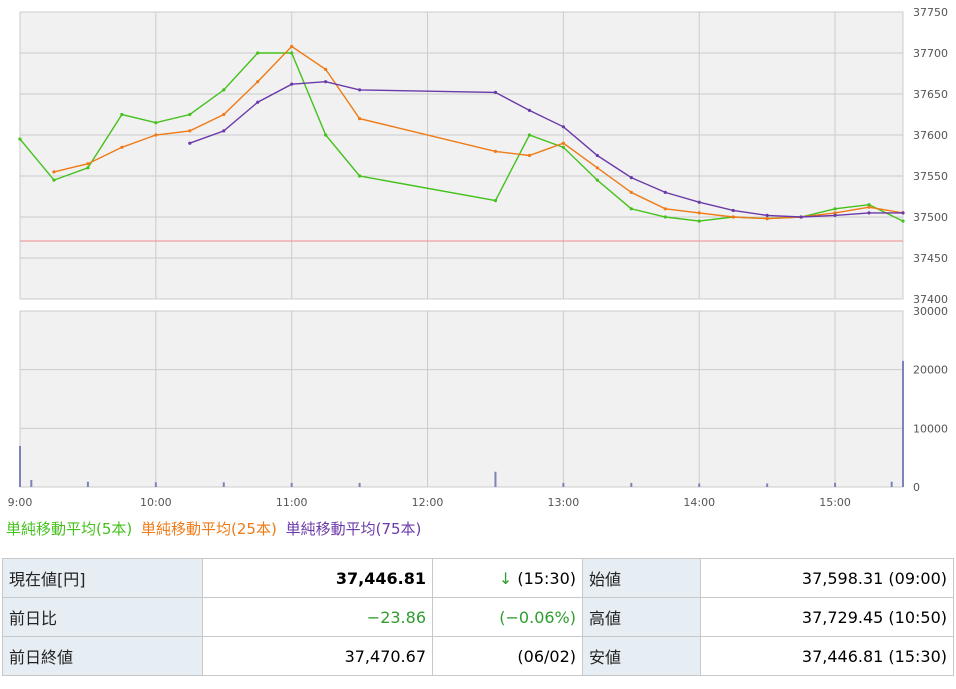 The height and width of the screenshot is (689, 956). Describe the element at coordinates (209, 529) in the screenshot. I see `legend-ma25: 単純移動平均(25本)` at that location.